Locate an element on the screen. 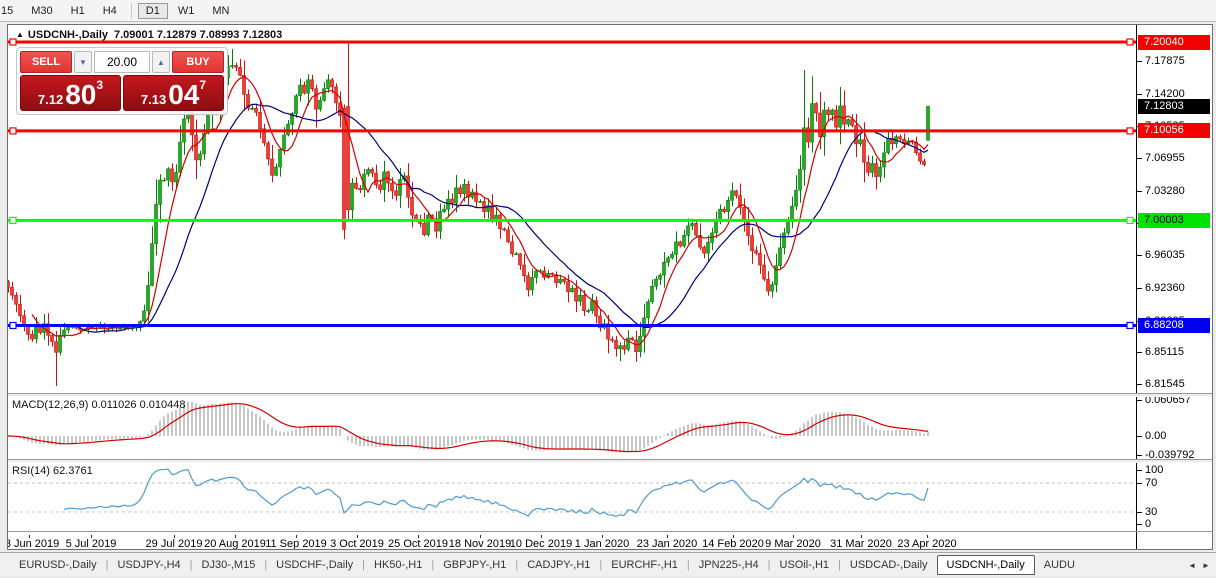 The image size is (1216, 578). timeframe-button-d1: D1 is located at coordinates (152, 10).